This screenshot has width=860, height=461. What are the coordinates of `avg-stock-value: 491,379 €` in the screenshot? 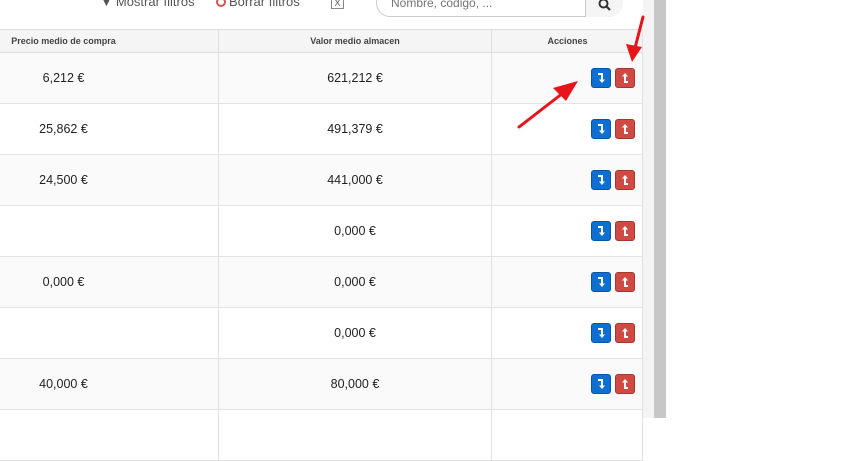 It's located at (355, 129).